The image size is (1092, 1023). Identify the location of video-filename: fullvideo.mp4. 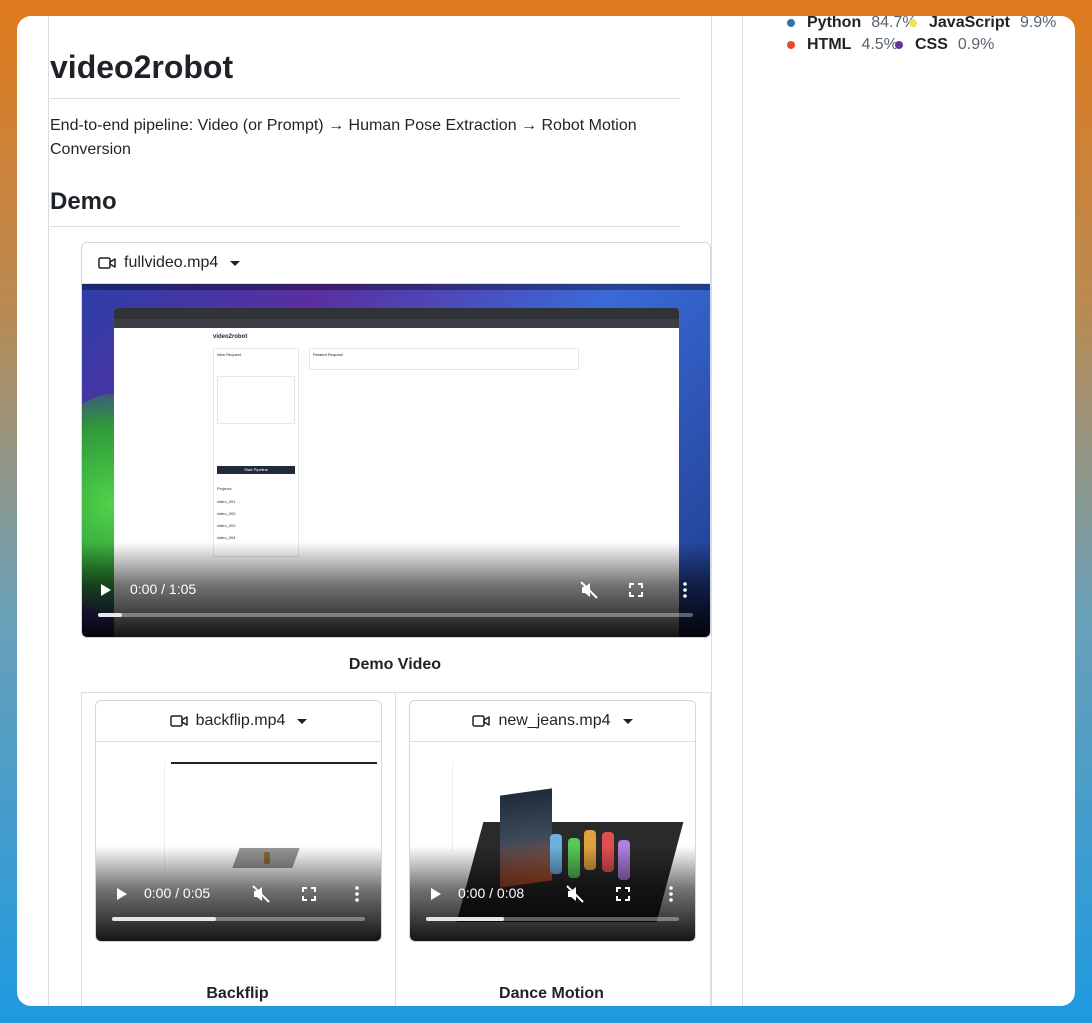
(171, 262).